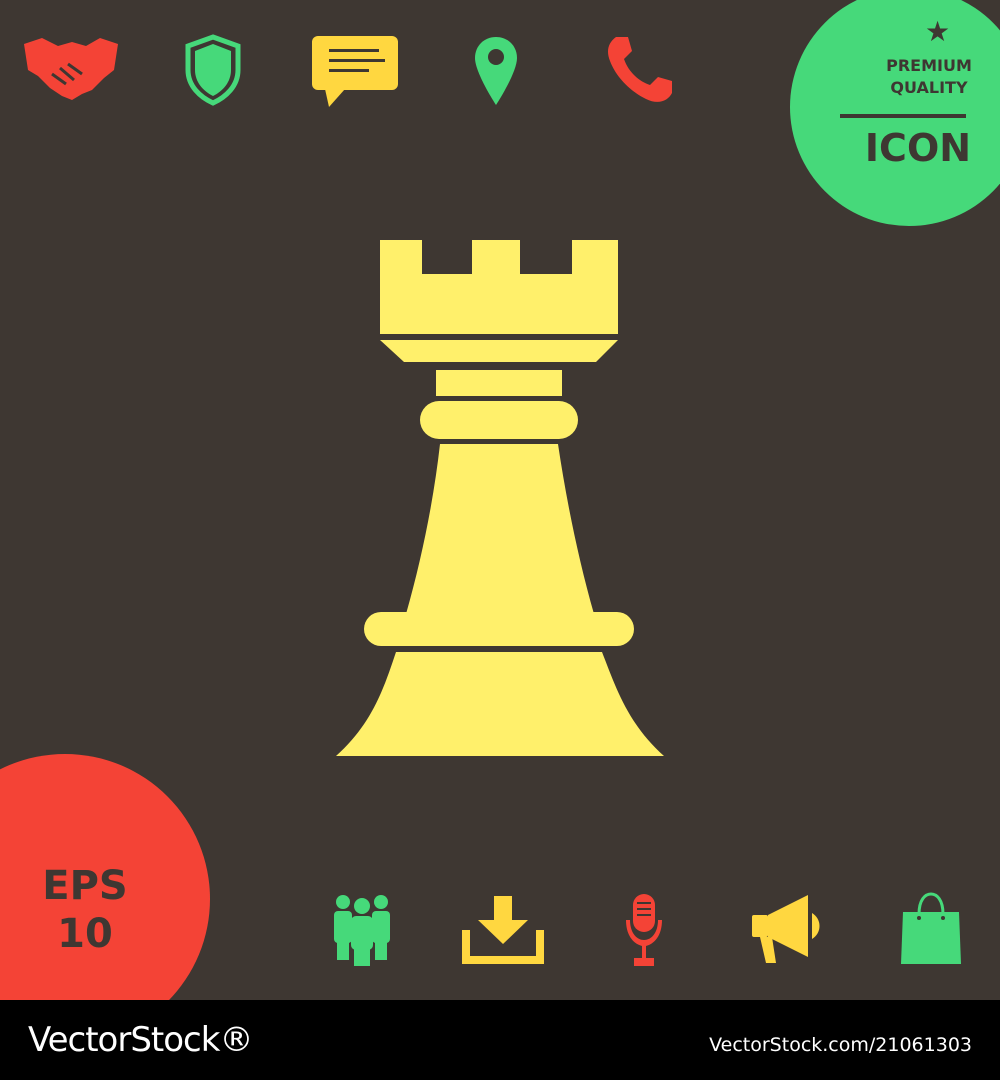 The height and width of the screenshot is (1080, 1000). I want to click on download-icon, so click(503, 930).